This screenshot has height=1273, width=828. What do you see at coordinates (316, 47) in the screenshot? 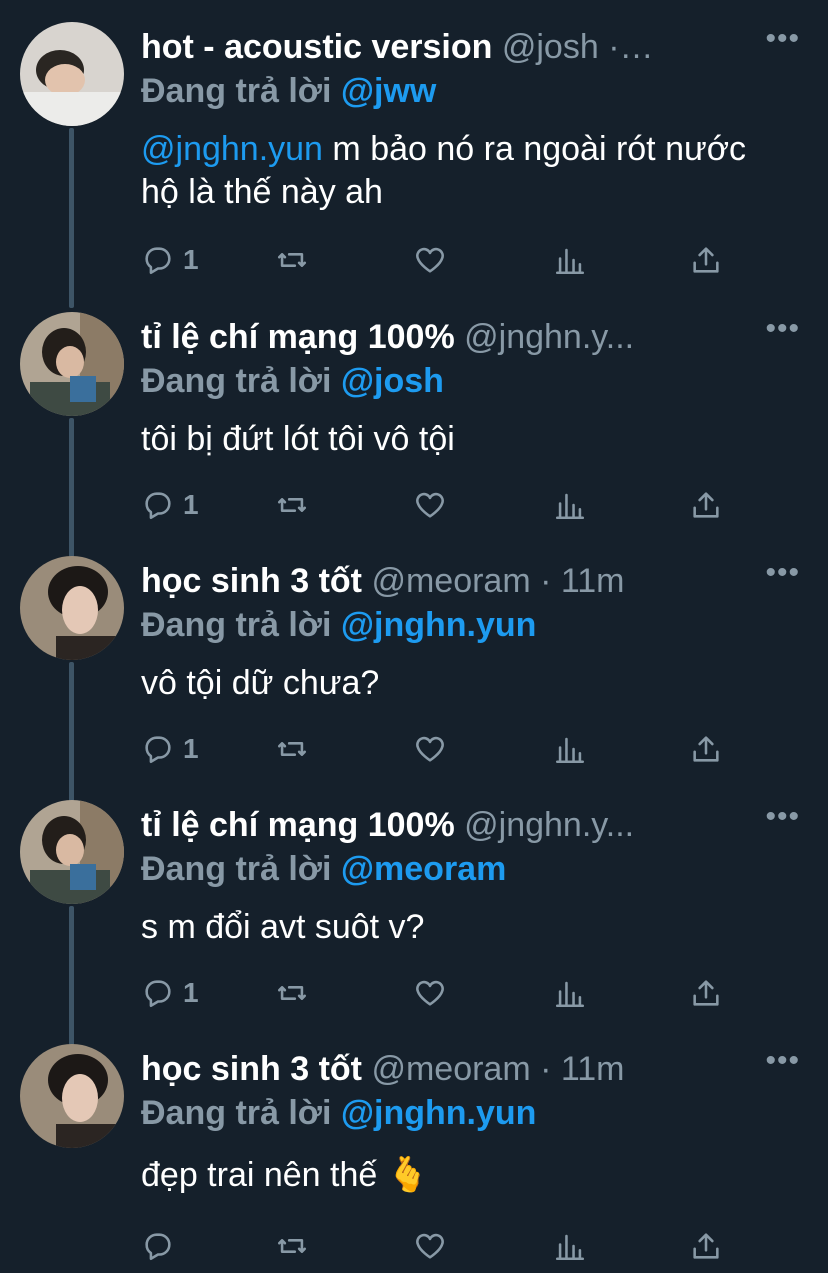
I see `display-name: hot - acoustic version` at bounding box center [316, 47].